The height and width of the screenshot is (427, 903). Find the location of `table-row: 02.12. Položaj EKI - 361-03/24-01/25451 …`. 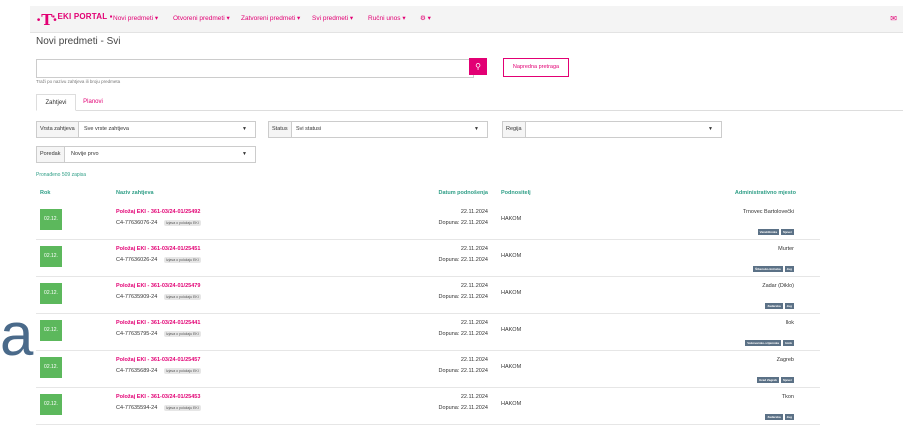

table-row: 02.12. Položaj EKI - 361-03/24-01/25451 … is located at coordinates (428, 258).